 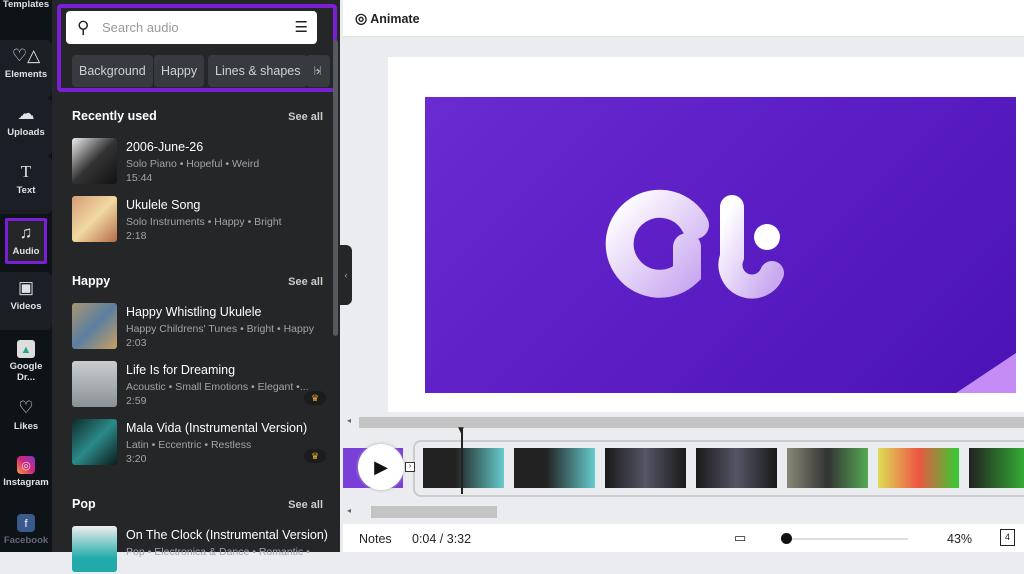 I want to click on shapes-icon: ♡△, so click(x=26, y=55).